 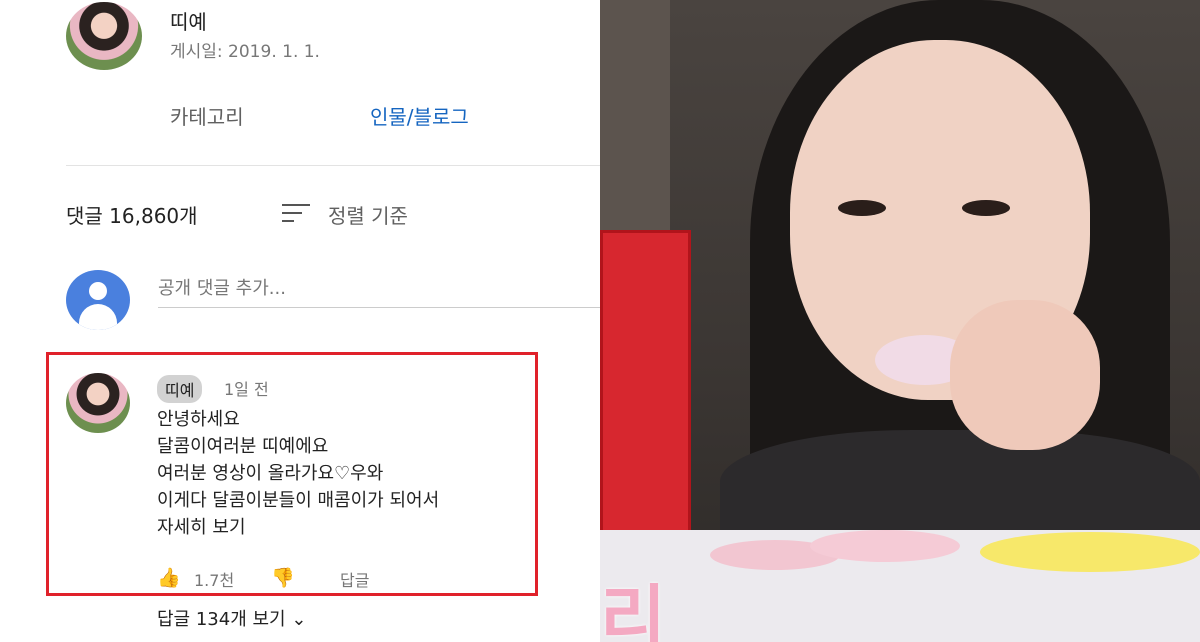 What do you see at coordinates (368, 214) in the screenshot?
I see `sort-button: 정렬 기준` at bounding box center [368, 214].